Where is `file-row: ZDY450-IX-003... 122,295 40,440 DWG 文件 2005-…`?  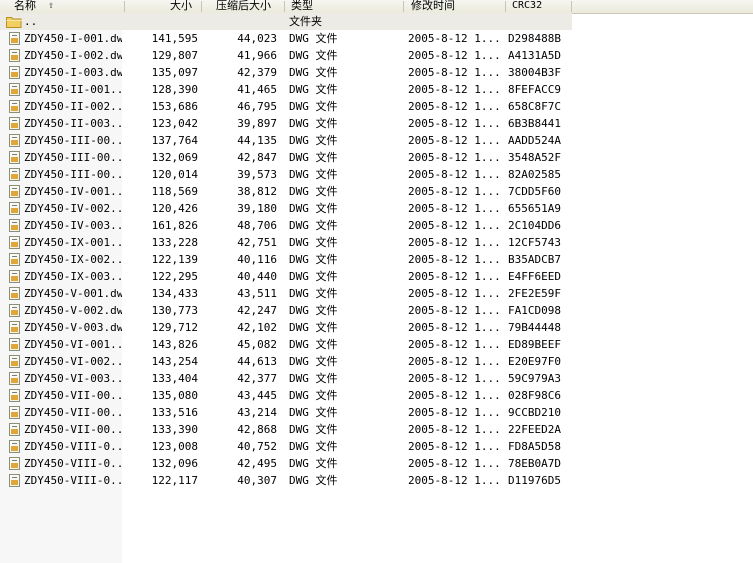 file-row: ZDY450-IX-003... 122,295 40,440 DWG 文件 2005-… is located at coordinates (286, 276).